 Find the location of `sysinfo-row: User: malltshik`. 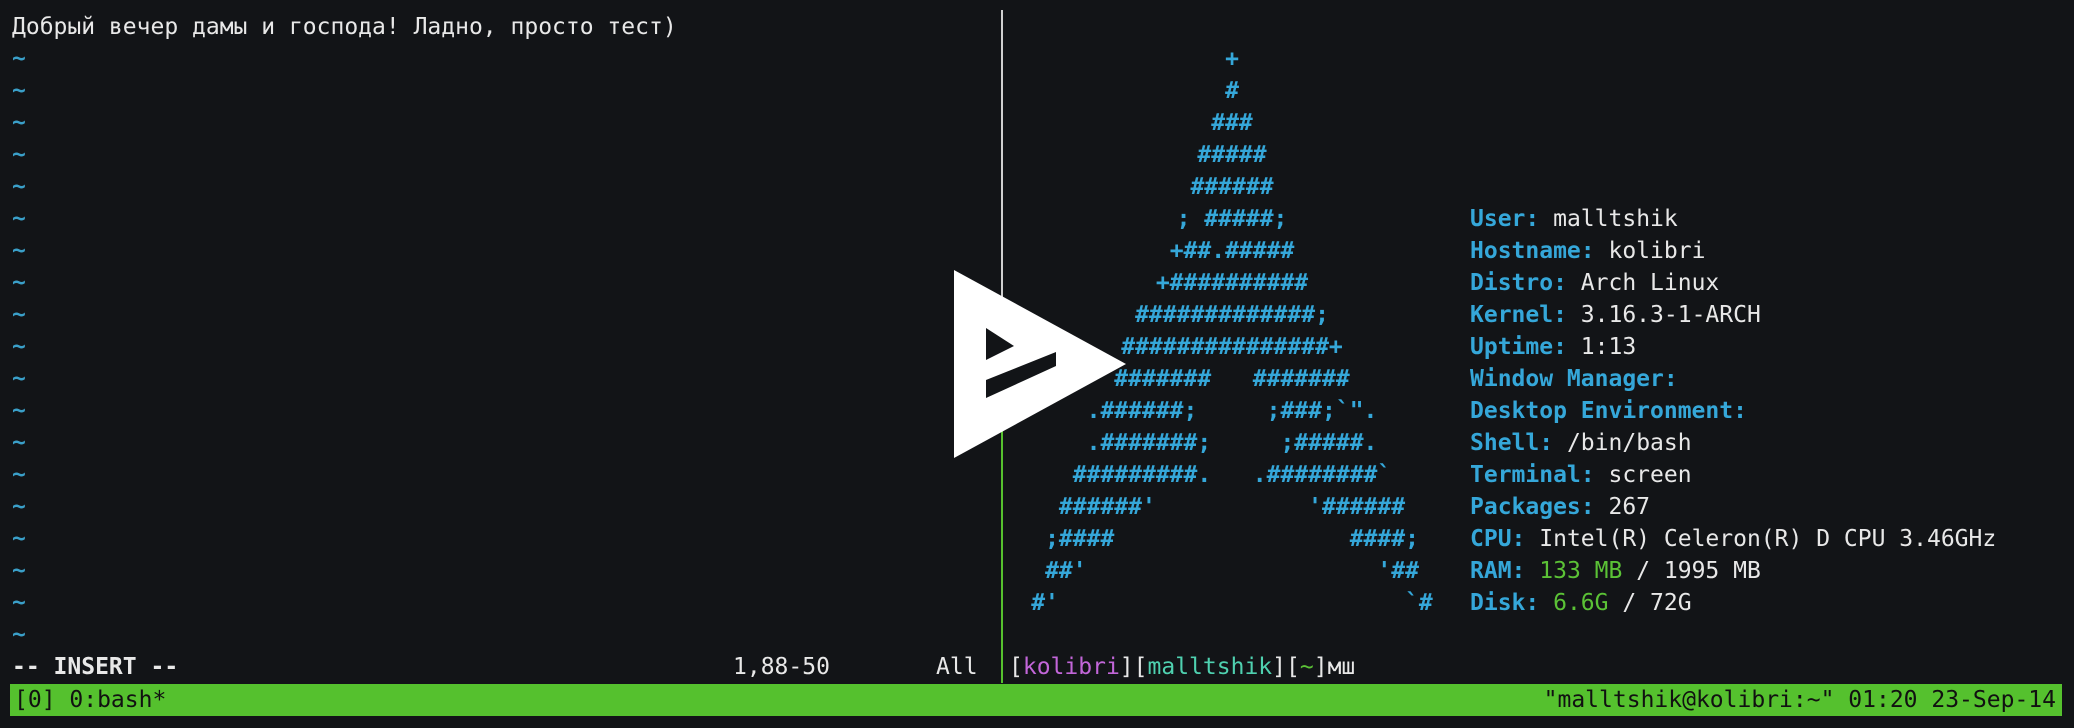

sysinfo-row: User: malltshik is located at coordinates (1574, 219).